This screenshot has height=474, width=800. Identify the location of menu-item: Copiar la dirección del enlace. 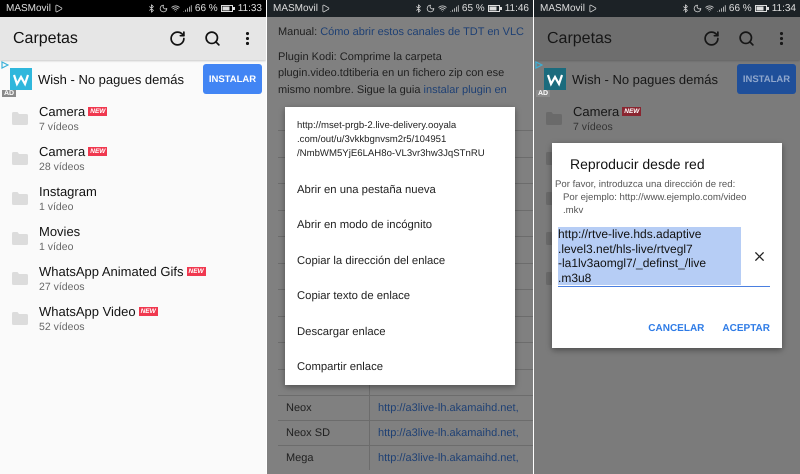
(403, 260).